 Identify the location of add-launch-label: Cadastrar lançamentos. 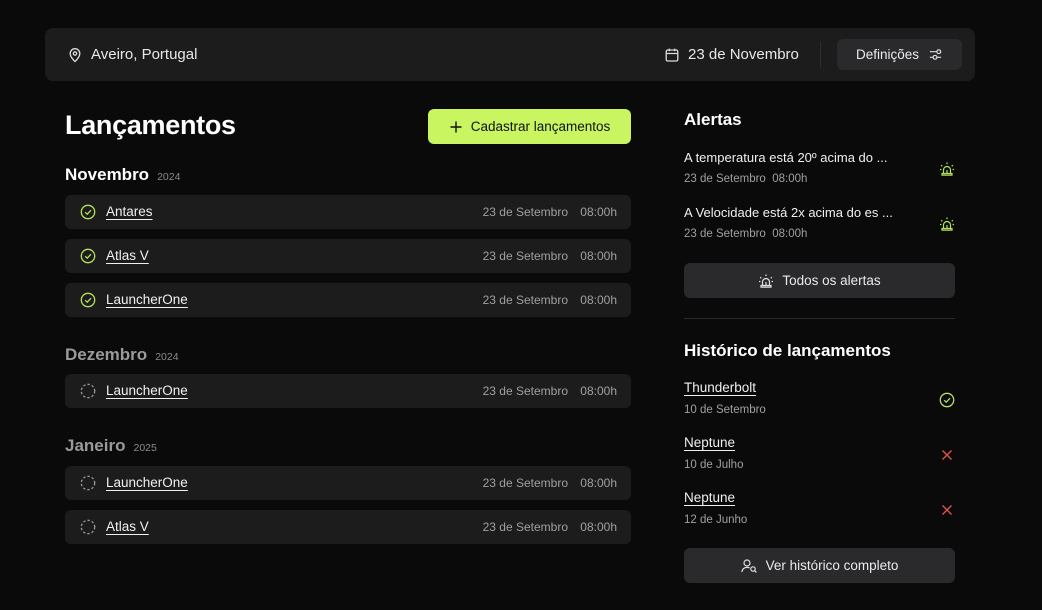
(540, 126).